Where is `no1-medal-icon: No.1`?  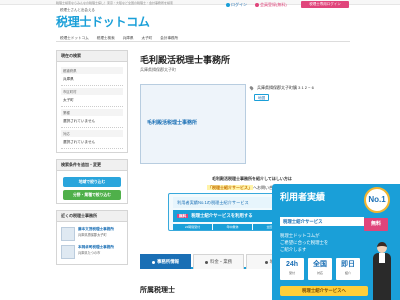
no1-medal-icon: No.1 is located at coordinates (377, 200).